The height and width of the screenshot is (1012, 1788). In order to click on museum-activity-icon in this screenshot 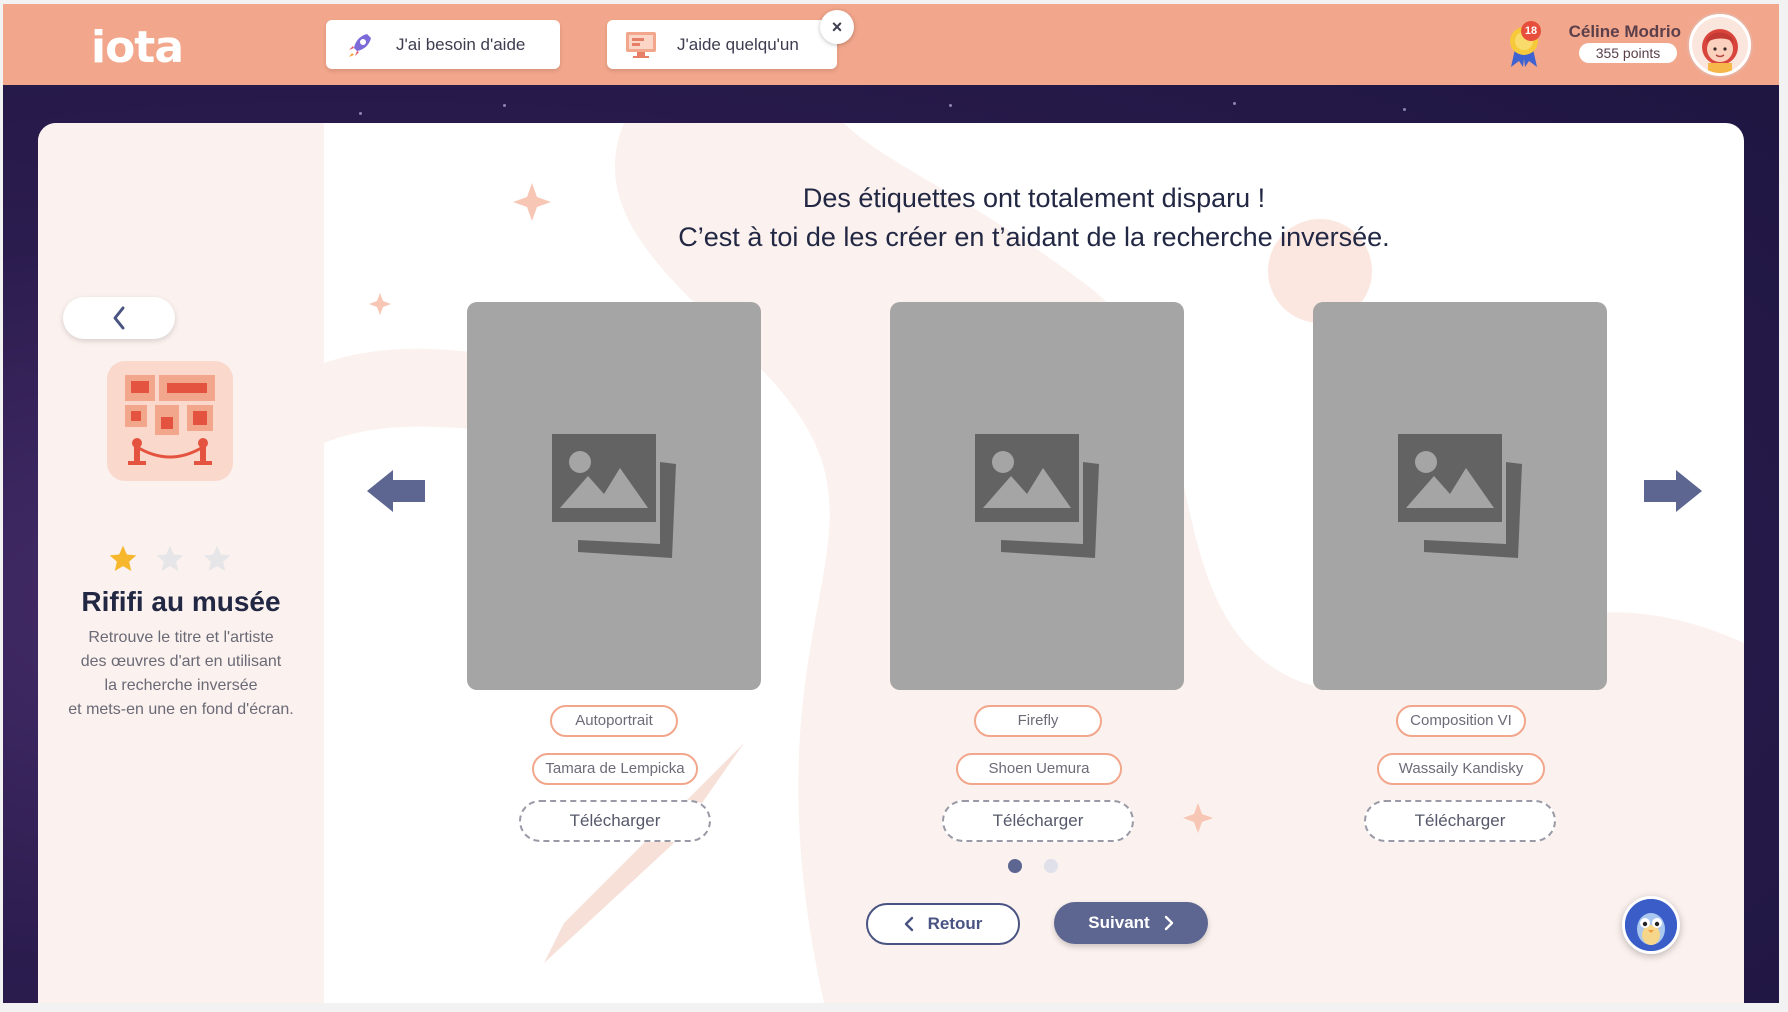, I will do `click(170, 421)`.